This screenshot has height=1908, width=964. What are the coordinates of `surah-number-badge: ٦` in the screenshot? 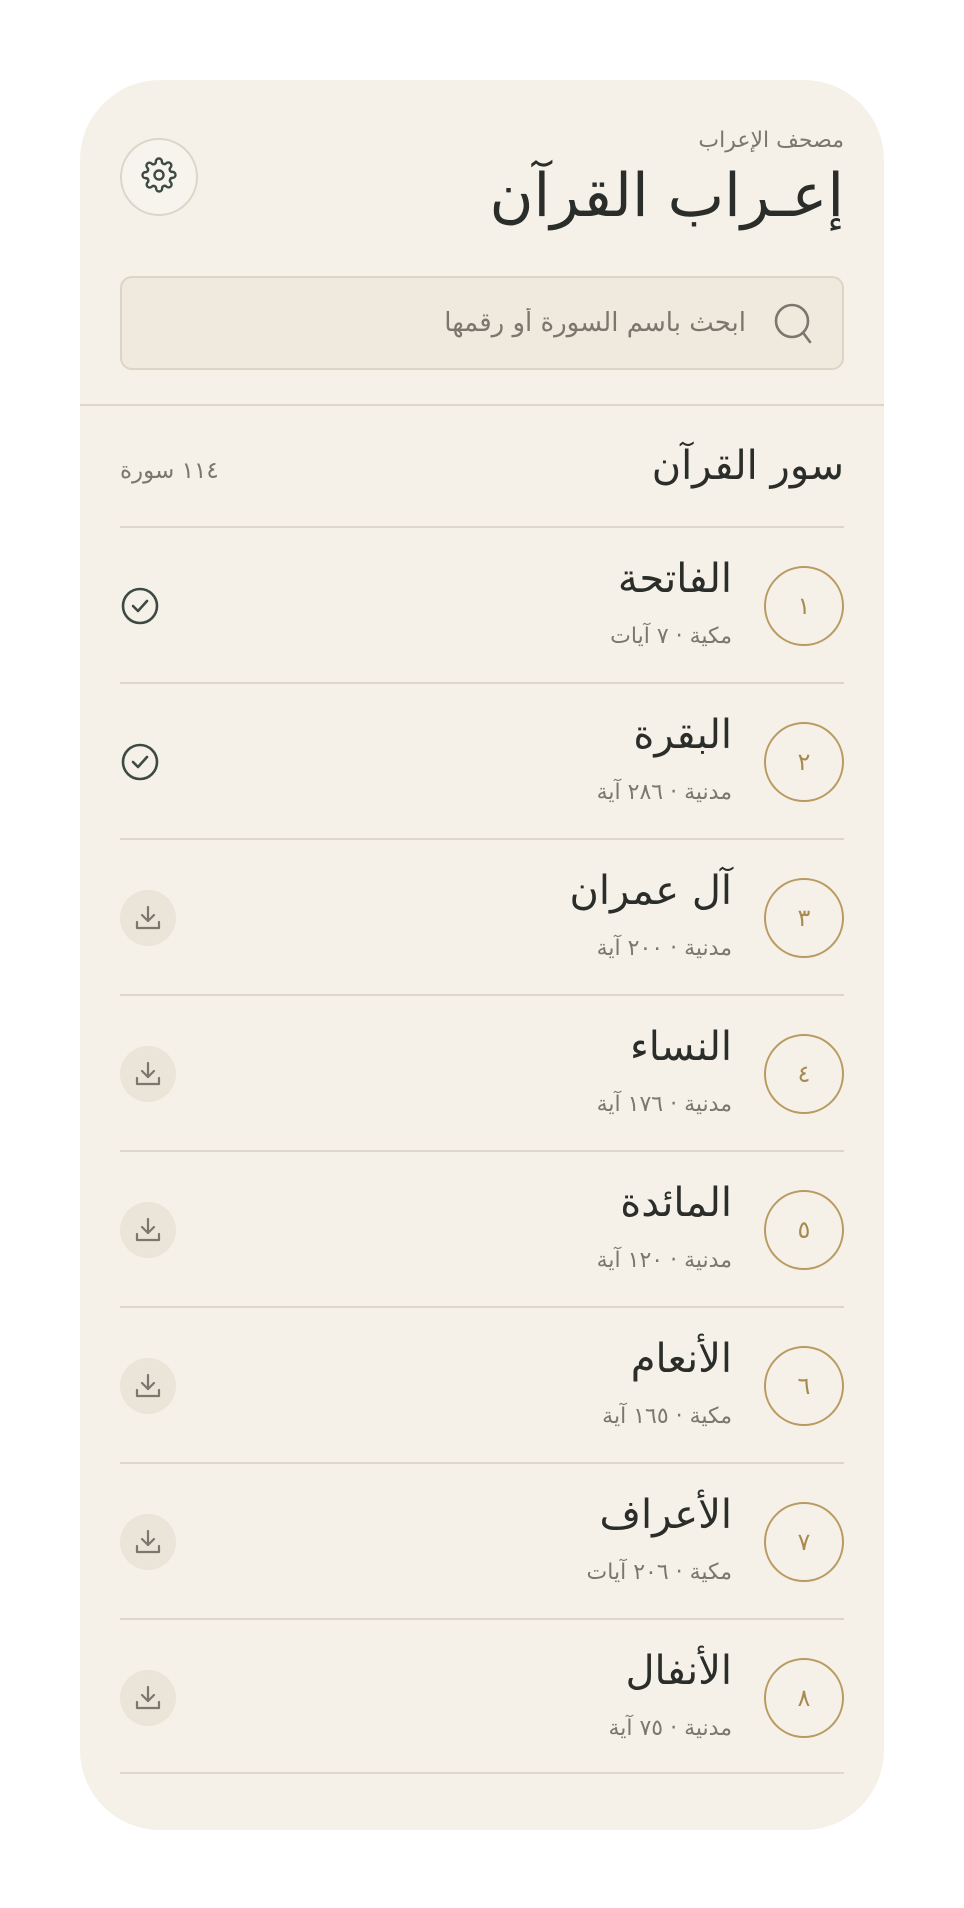 It's located at (804, 1386).